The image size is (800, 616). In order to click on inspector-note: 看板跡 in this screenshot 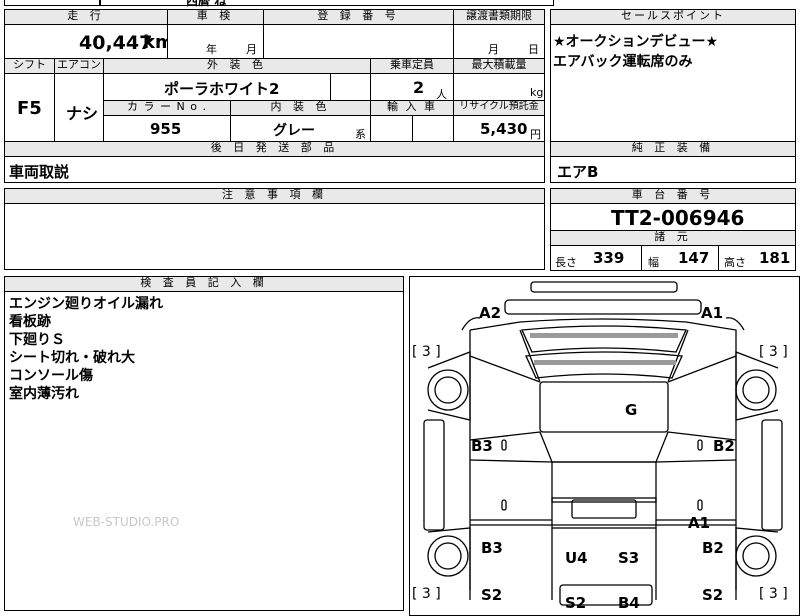, I will do `click(30, 322)`.